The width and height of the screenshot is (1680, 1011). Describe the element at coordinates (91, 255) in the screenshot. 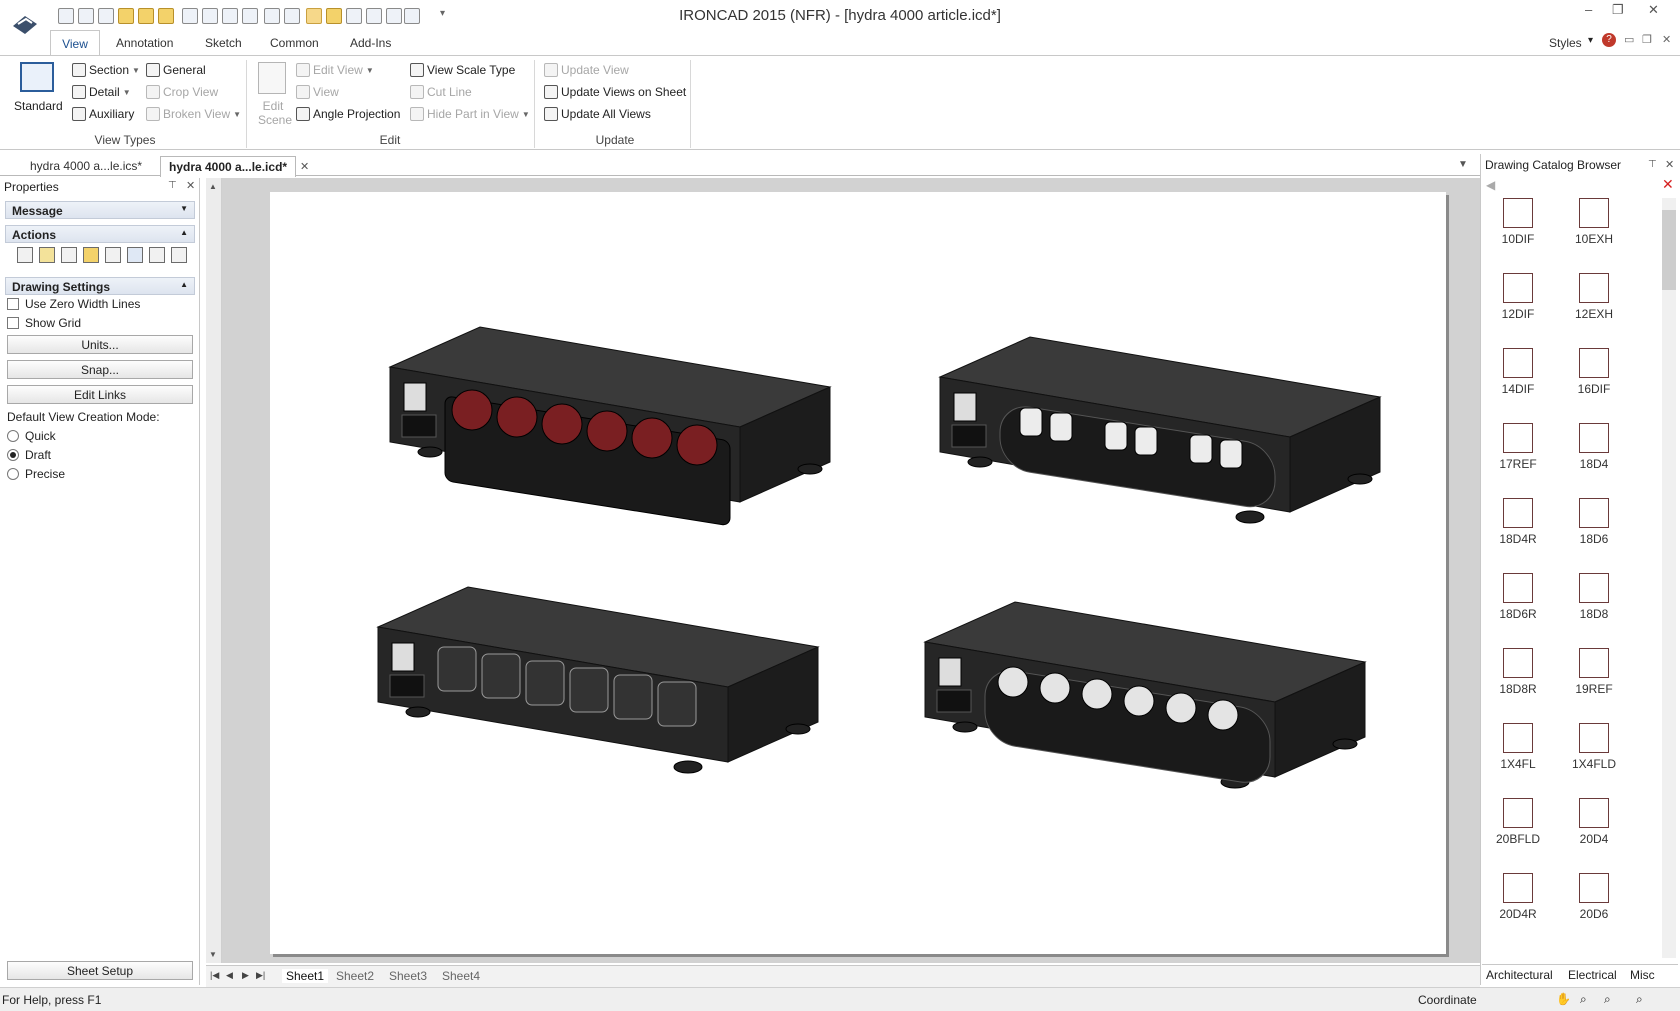

I see `action-folder-icon` at that location.